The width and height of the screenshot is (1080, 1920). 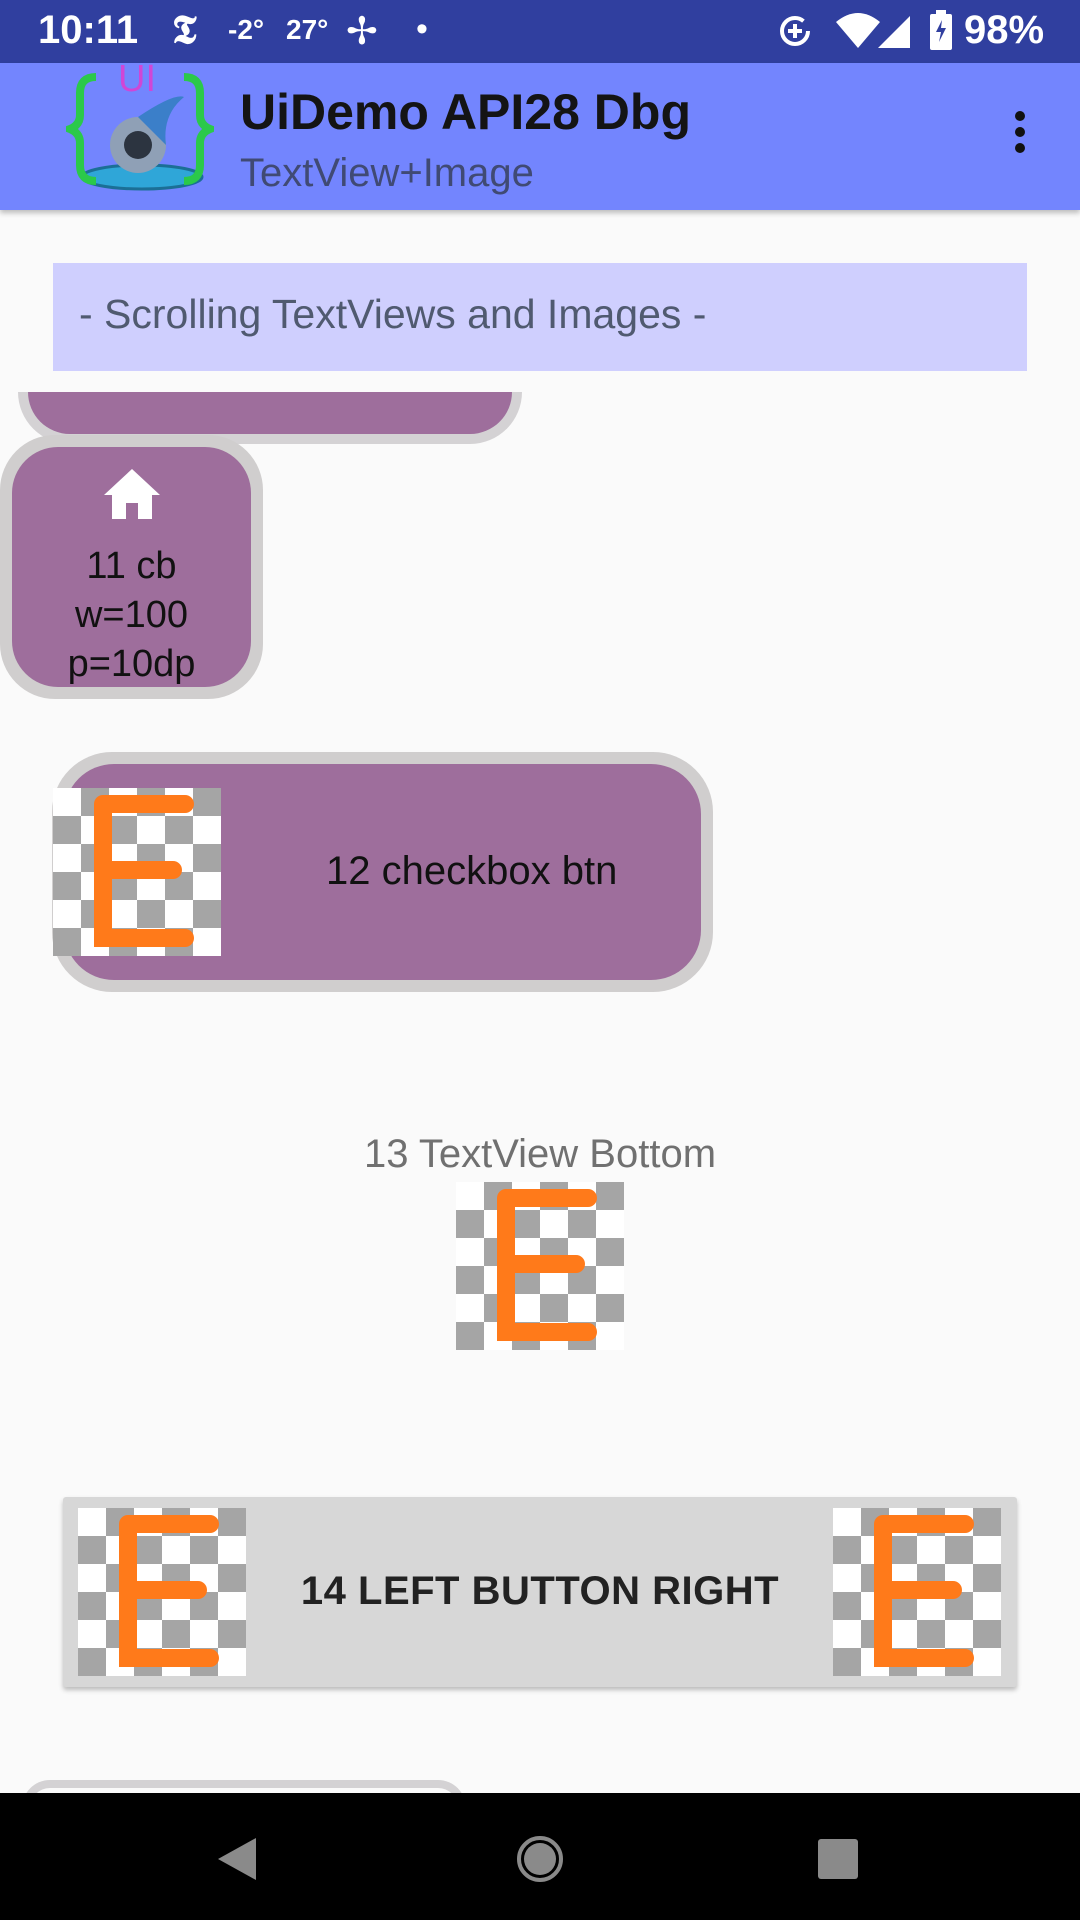 What do you see at coordinates (362, 32) in the screenshot?
I see `fan-icon: ✢` at bounding box center [362, 32].